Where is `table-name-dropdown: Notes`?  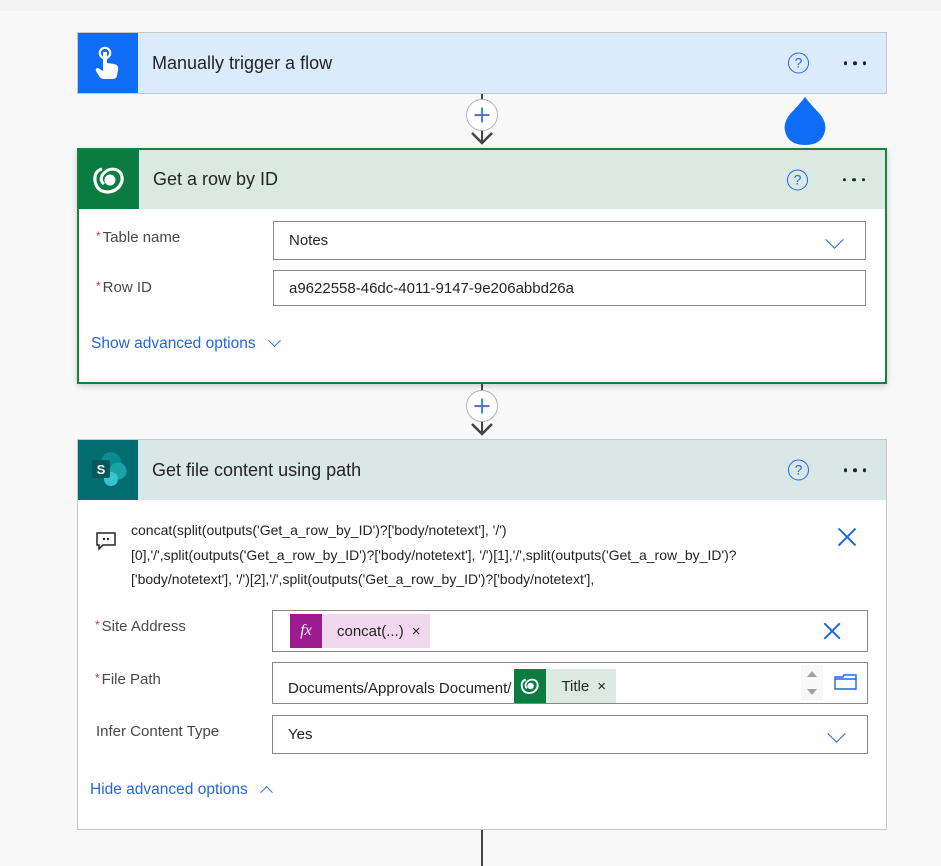
table-name-dropdown: Notes is located at coordinates (569, 240).